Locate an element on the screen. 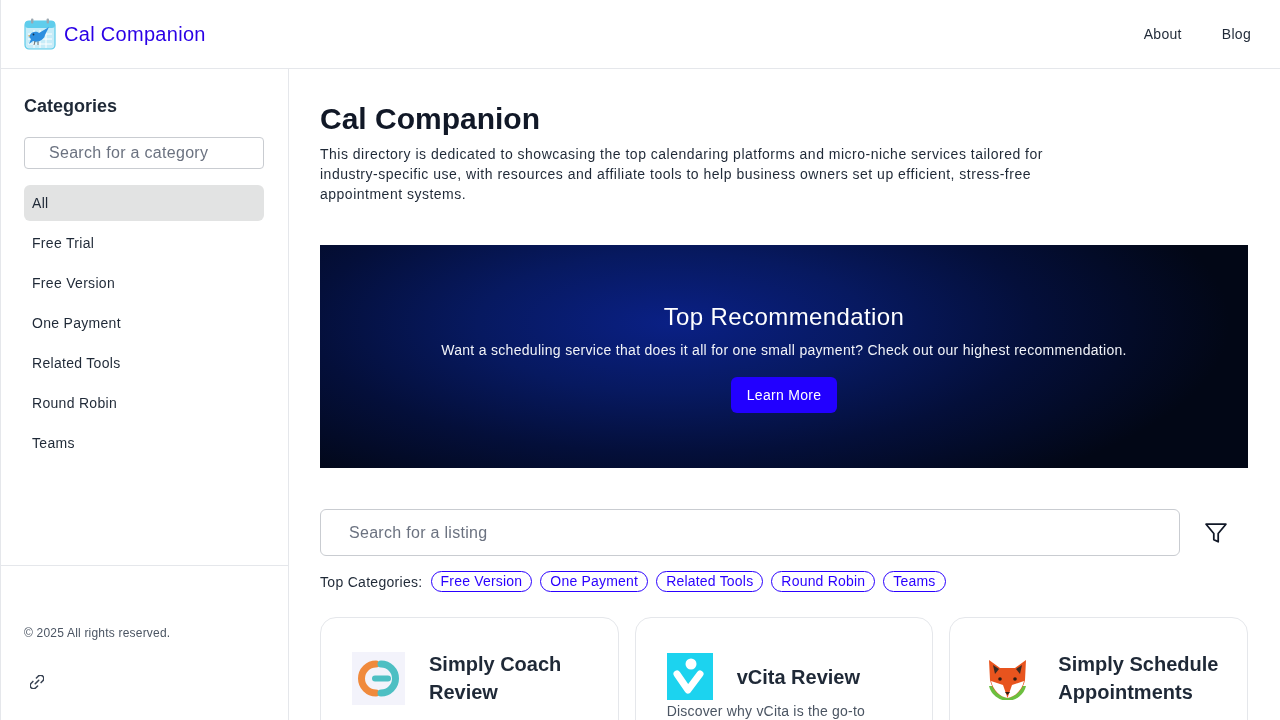 This screenshot has width=1280, height=720. top-categories-label: Top Categories: is located at coordinates (371, 582).